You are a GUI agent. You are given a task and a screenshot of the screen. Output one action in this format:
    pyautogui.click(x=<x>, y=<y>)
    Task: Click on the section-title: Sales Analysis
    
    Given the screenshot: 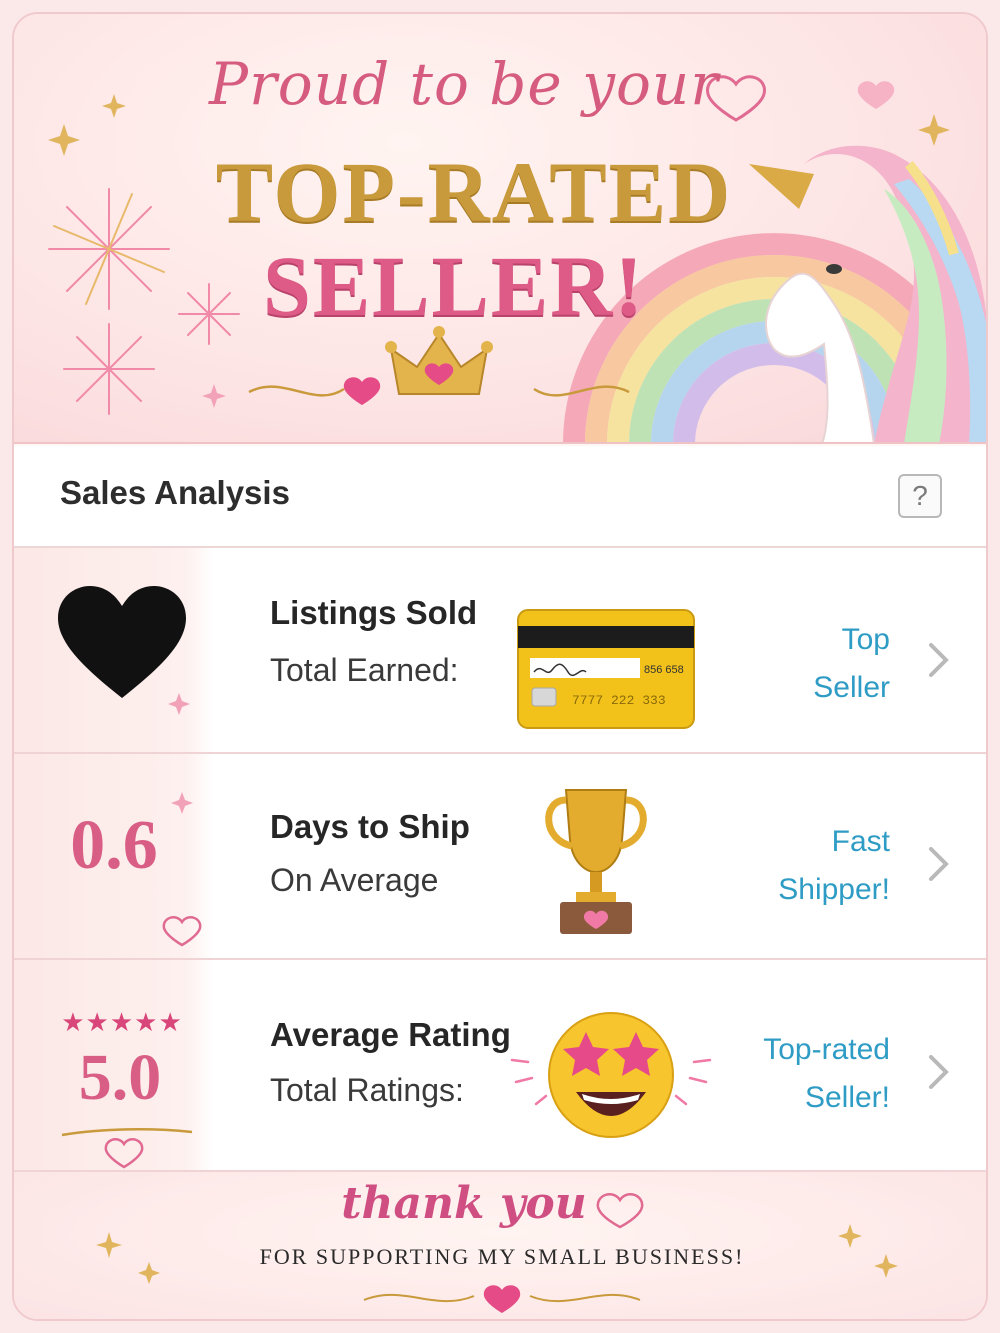 What is the action you would take?
    pyautogui.click(x=175, y=492)
    